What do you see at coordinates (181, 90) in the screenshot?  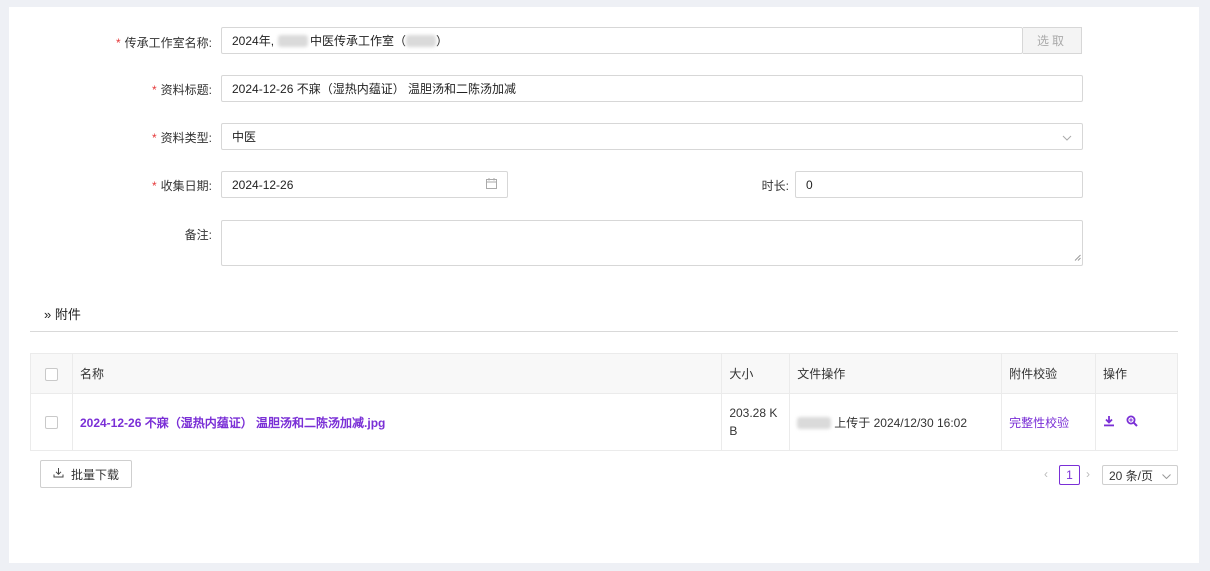 I see `title-label: * 资料标题:` at bounding box center [181, 90].